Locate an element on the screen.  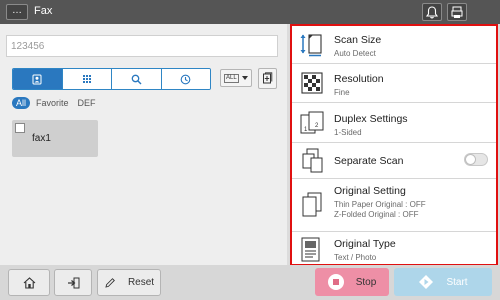
scan-size-icon is located at coordinates (311, 45).